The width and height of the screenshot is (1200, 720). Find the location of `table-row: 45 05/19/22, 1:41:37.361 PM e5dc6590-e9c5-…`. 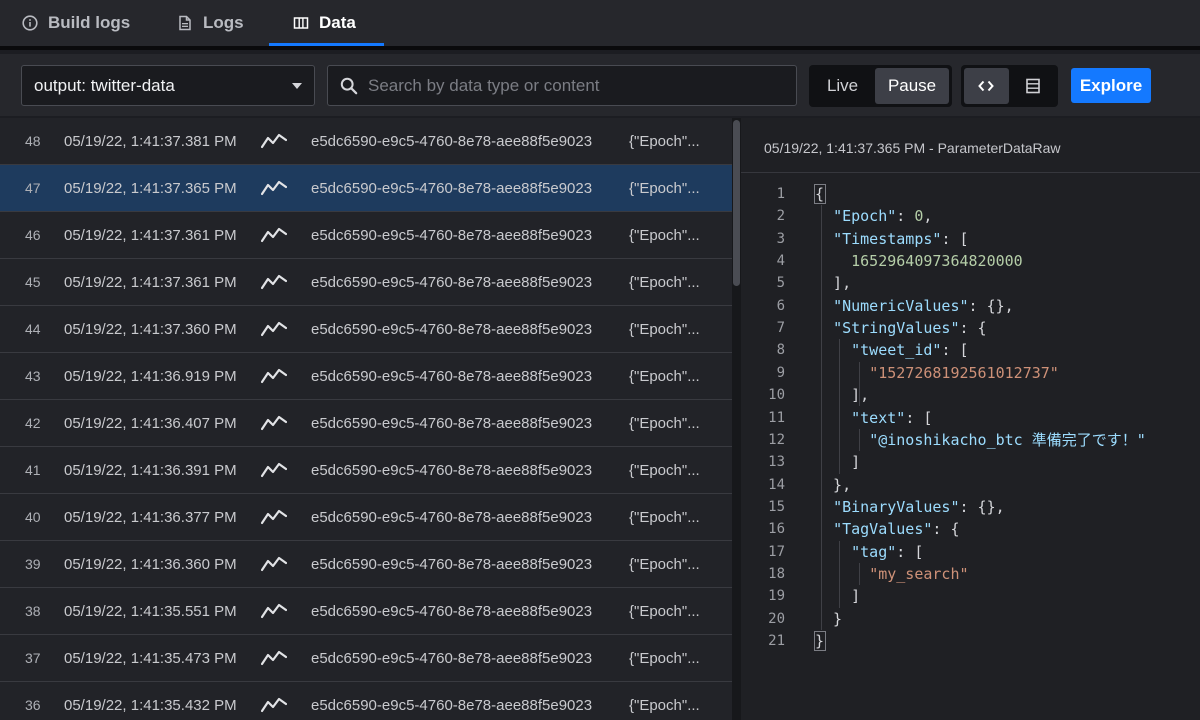

table-row: 45 05/19/22, 1:41:37.361 PM e5dc6590-e9c5-… is located at coordinates (366, 282).